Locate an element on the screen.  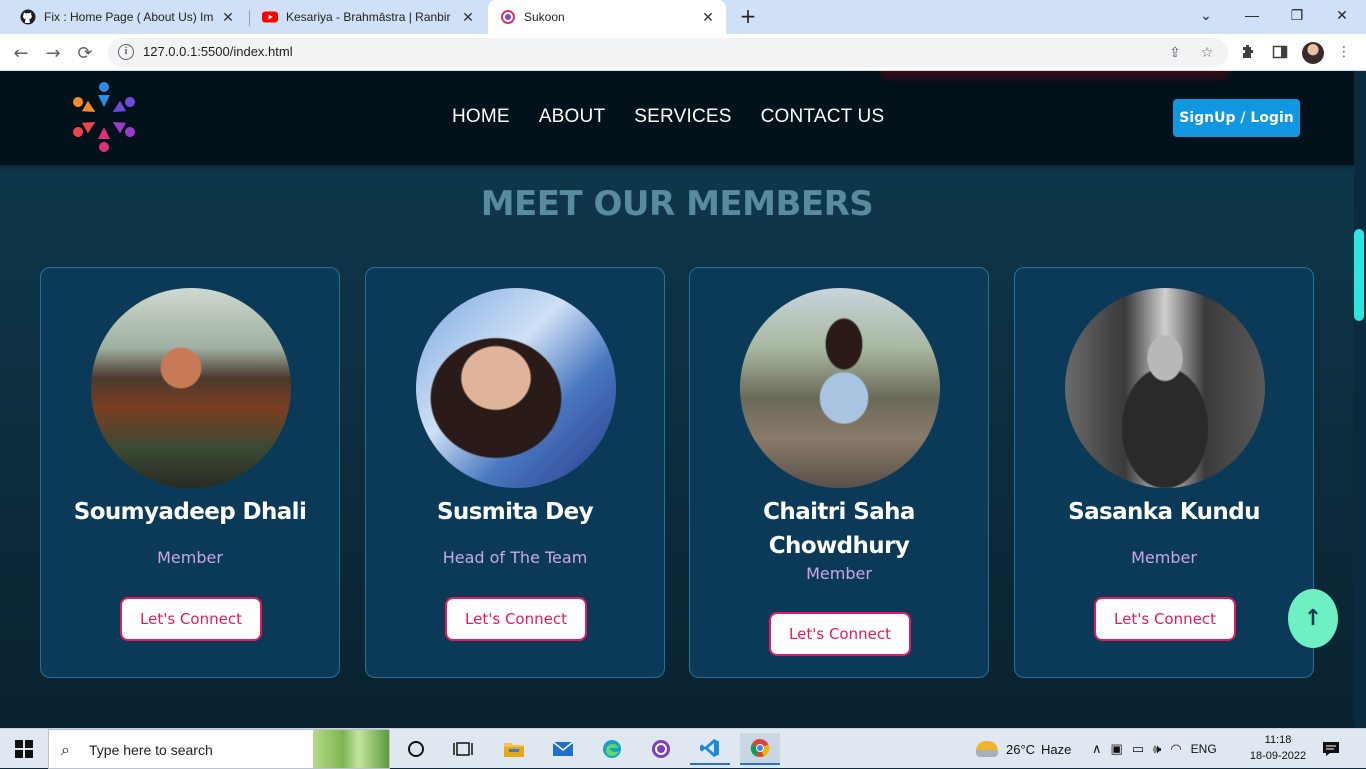
extensions-icon is located at coordinates (1248, 52).